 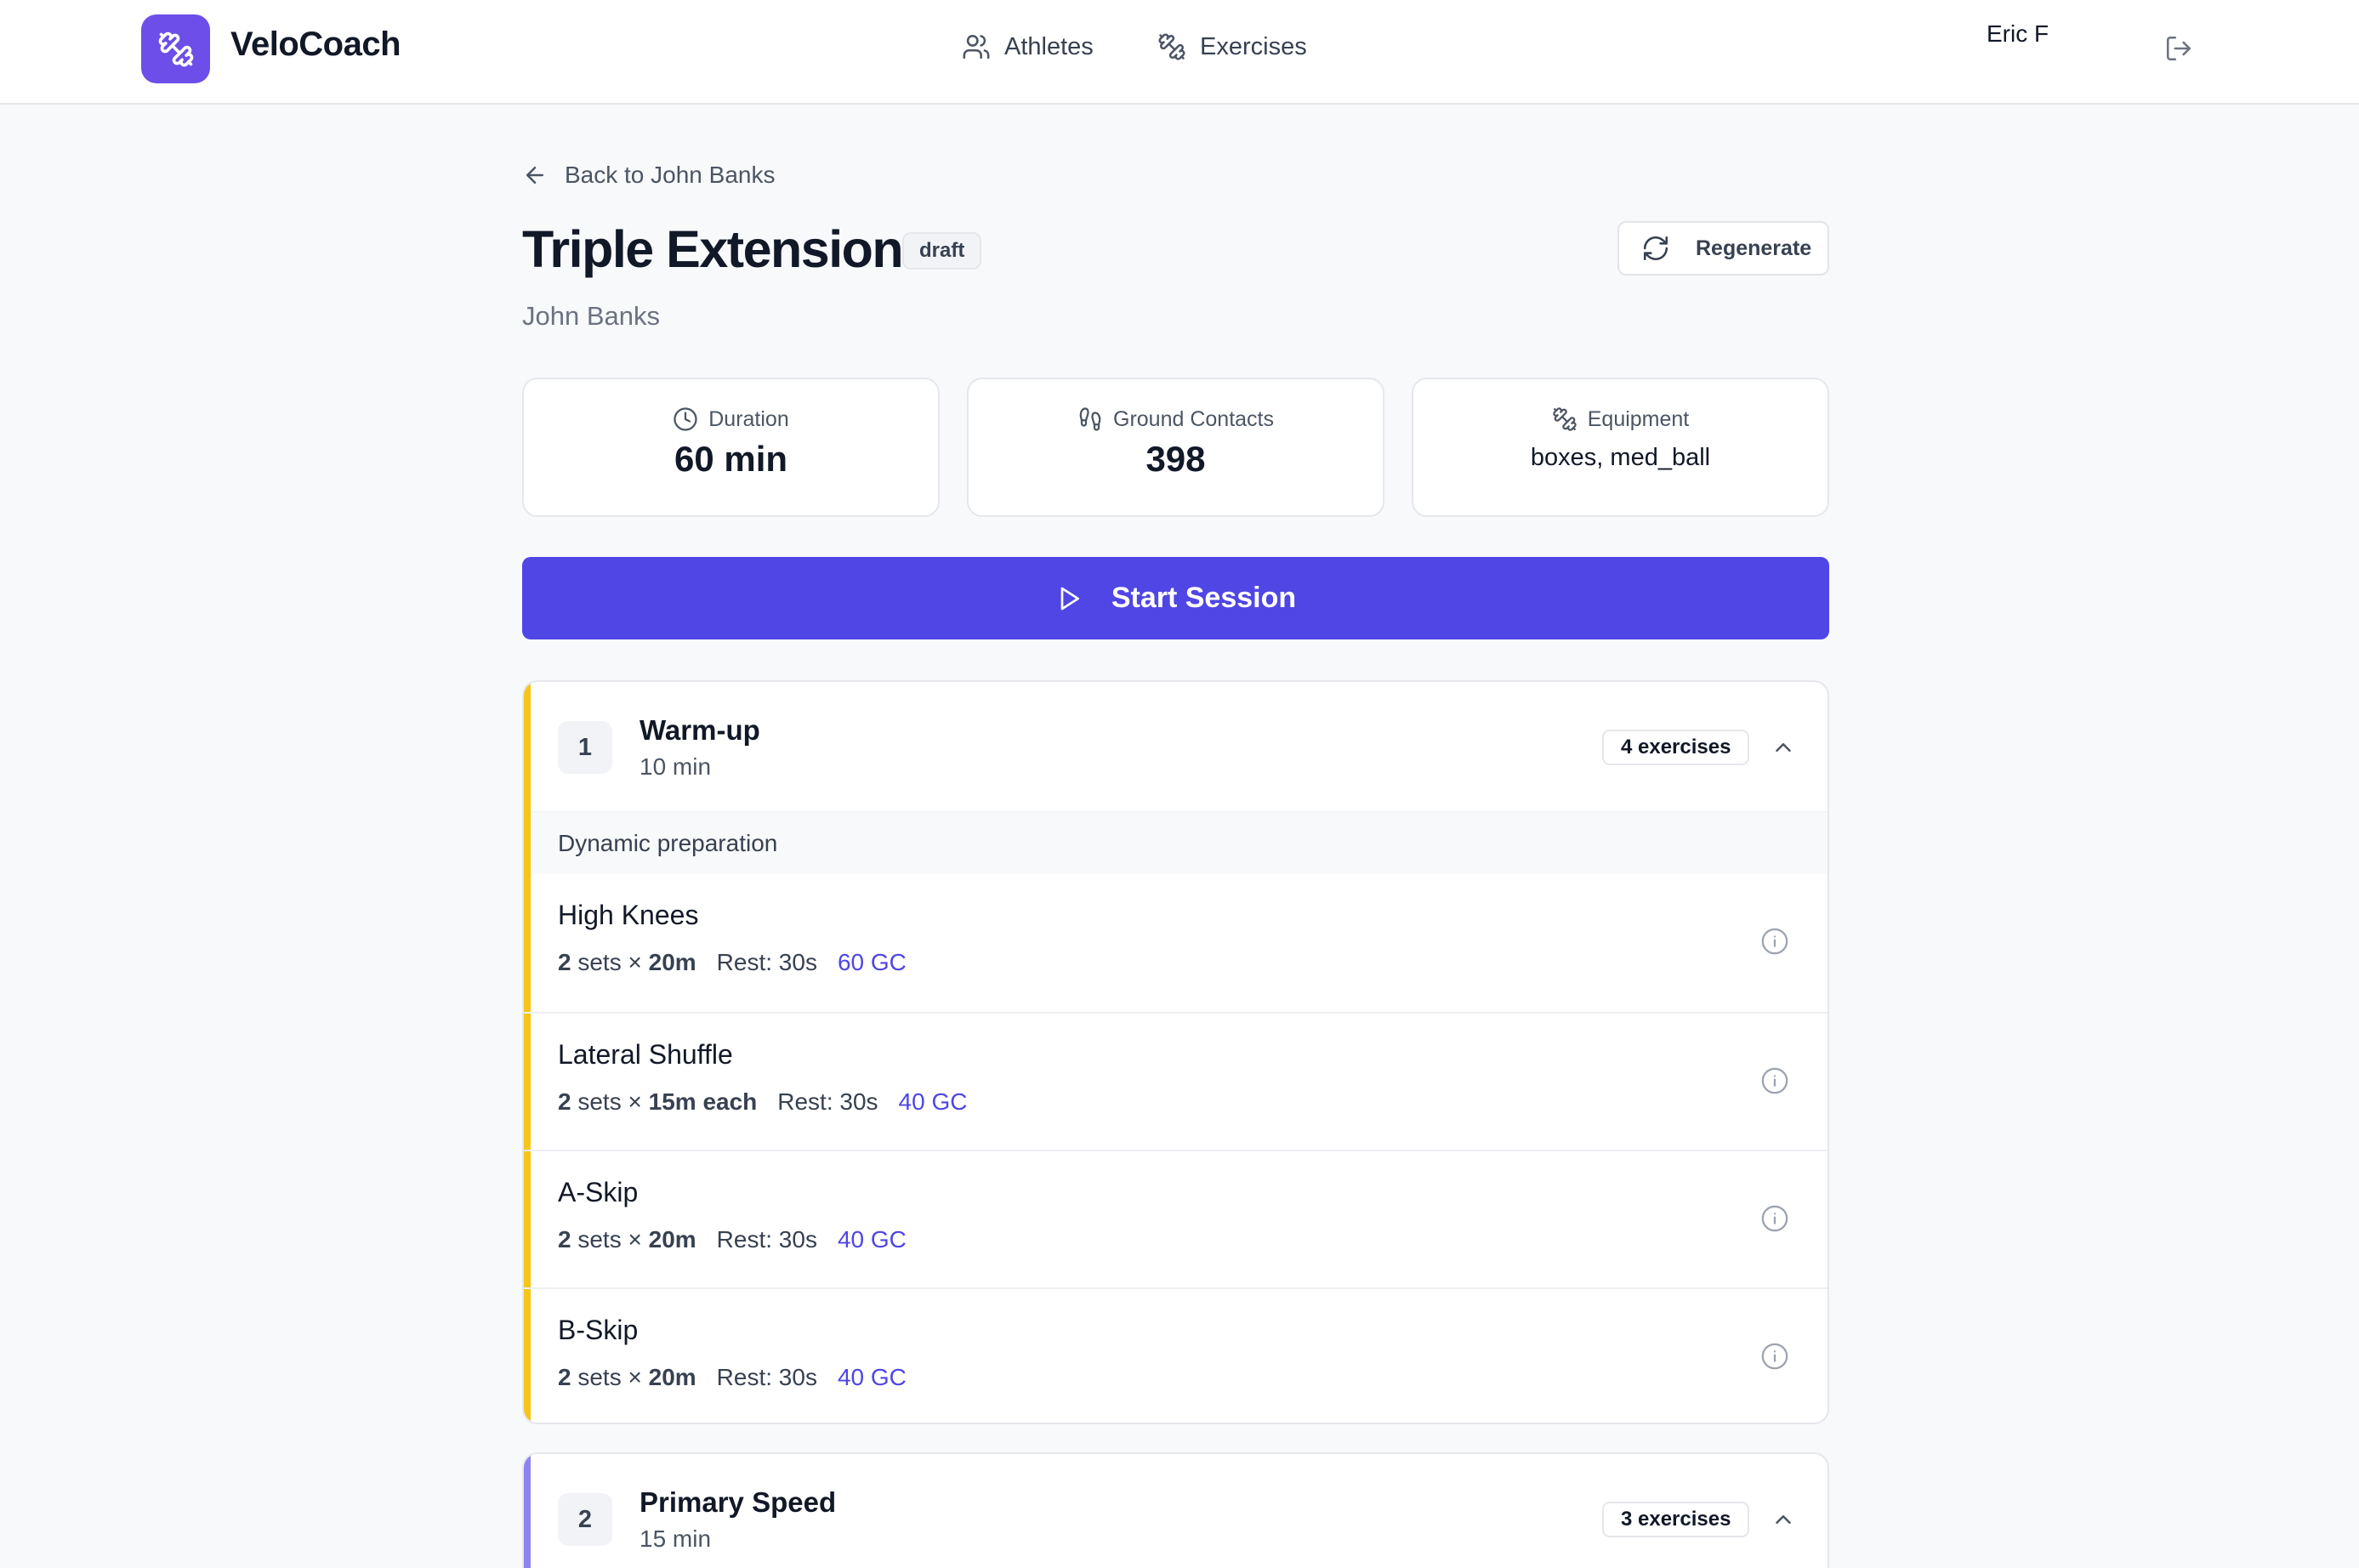 What do you see at coordinates (762, 1102) in the screenshot?
I see `exercise-prescription: 2 sets × 15m each Rest: 30s 40 GC` at bounding box center [762, 1102].